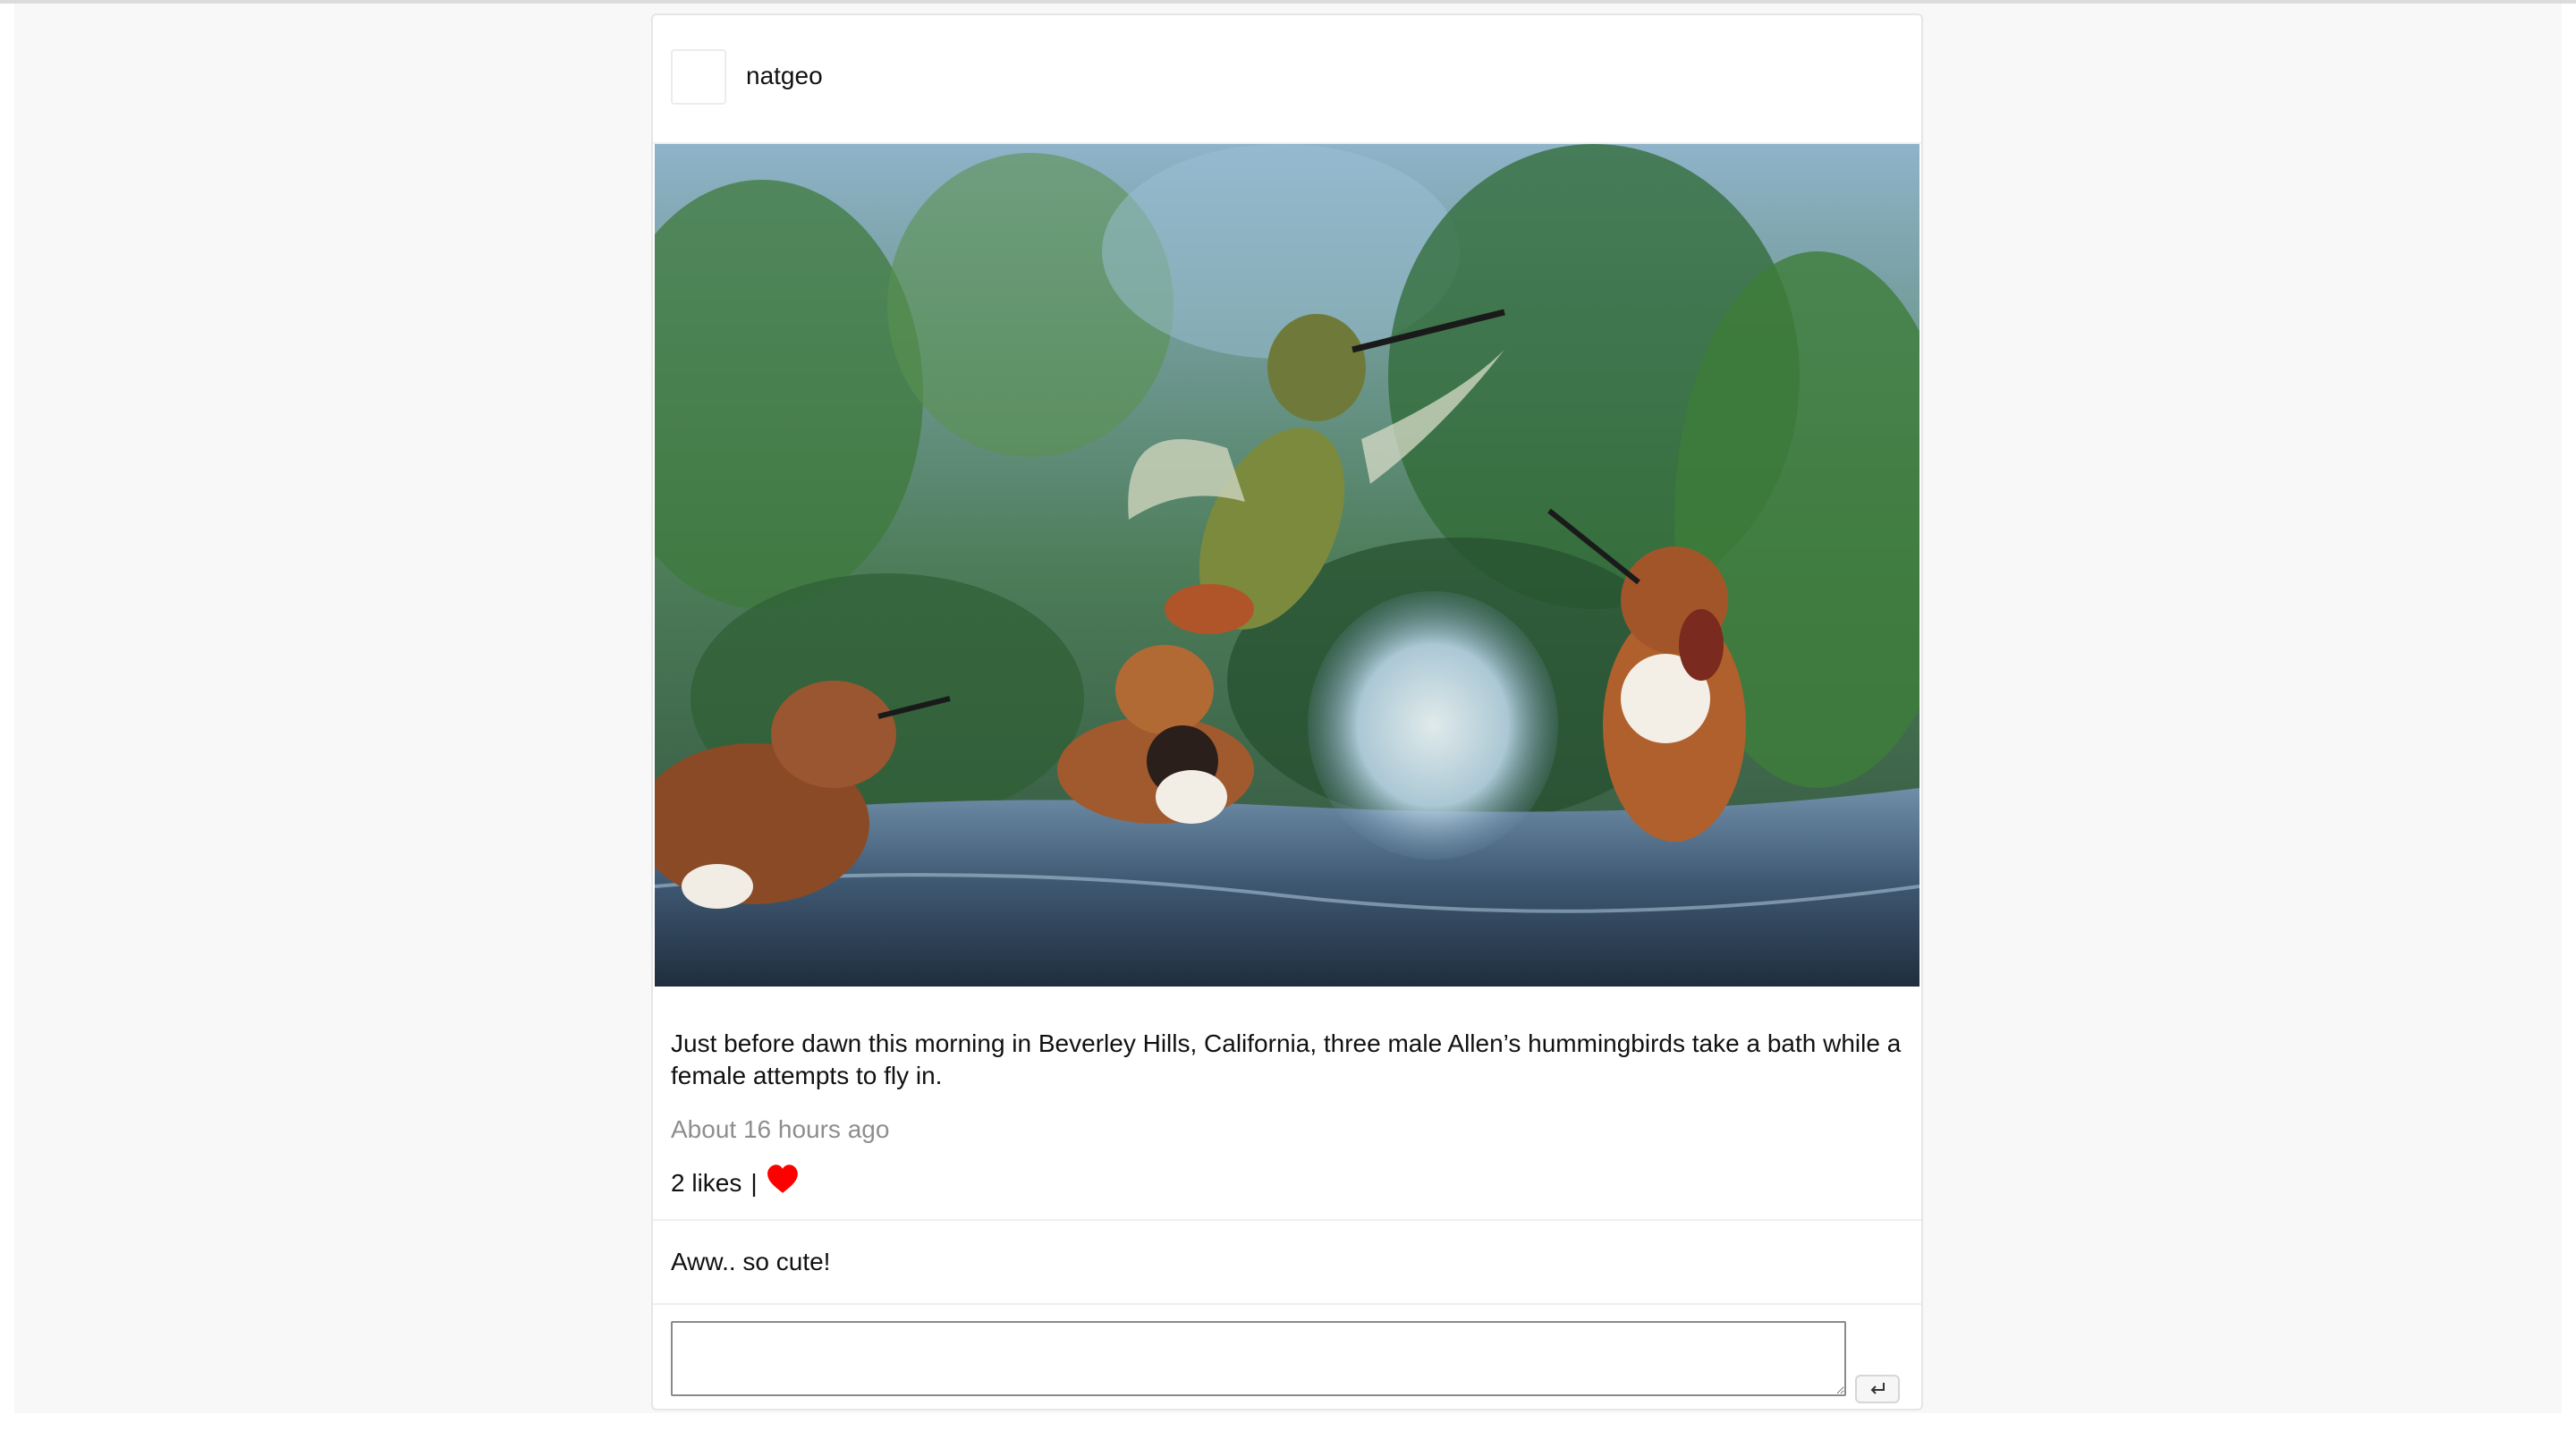  I want to click on enter-icon, so click(1877, 1388).